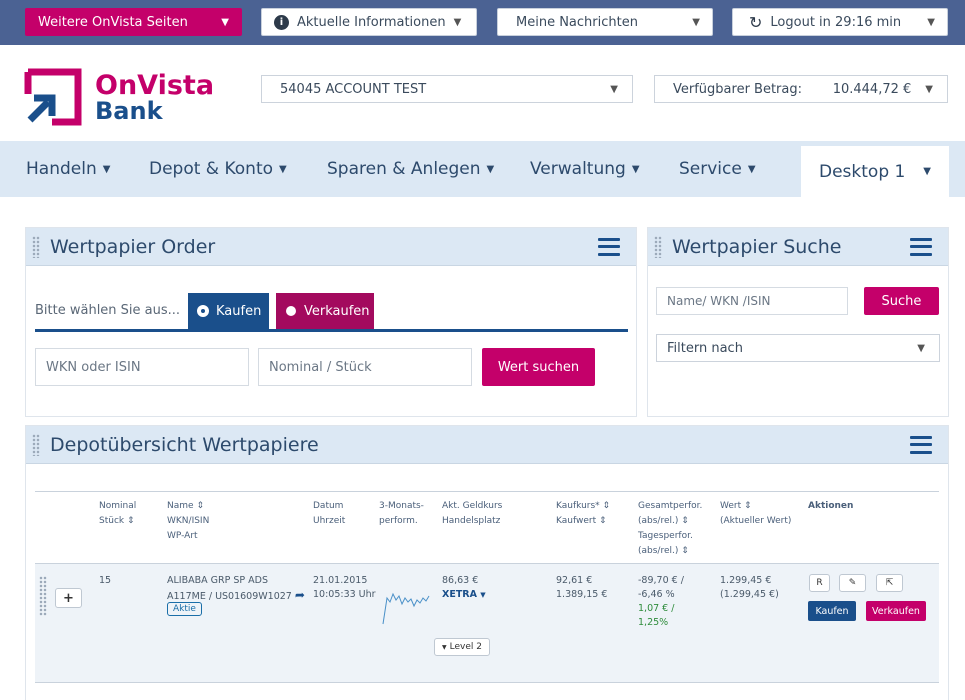  I want to click on buy-tab: Kaufen, so click(228, 311).